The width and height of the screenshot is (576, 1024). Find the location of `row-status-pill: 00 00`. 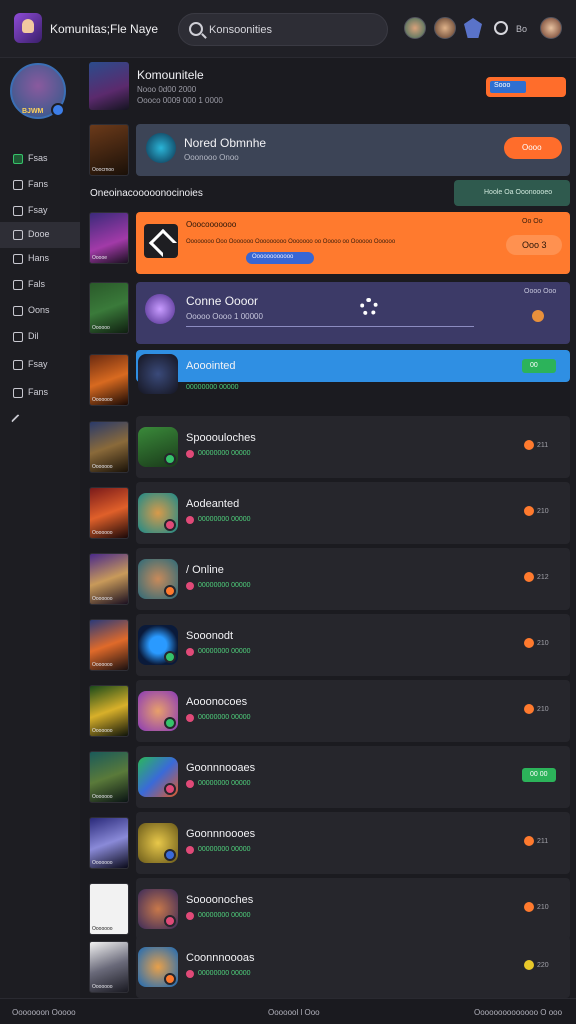

row-status-pill: 00 00 is located at coordinates (539, 775).